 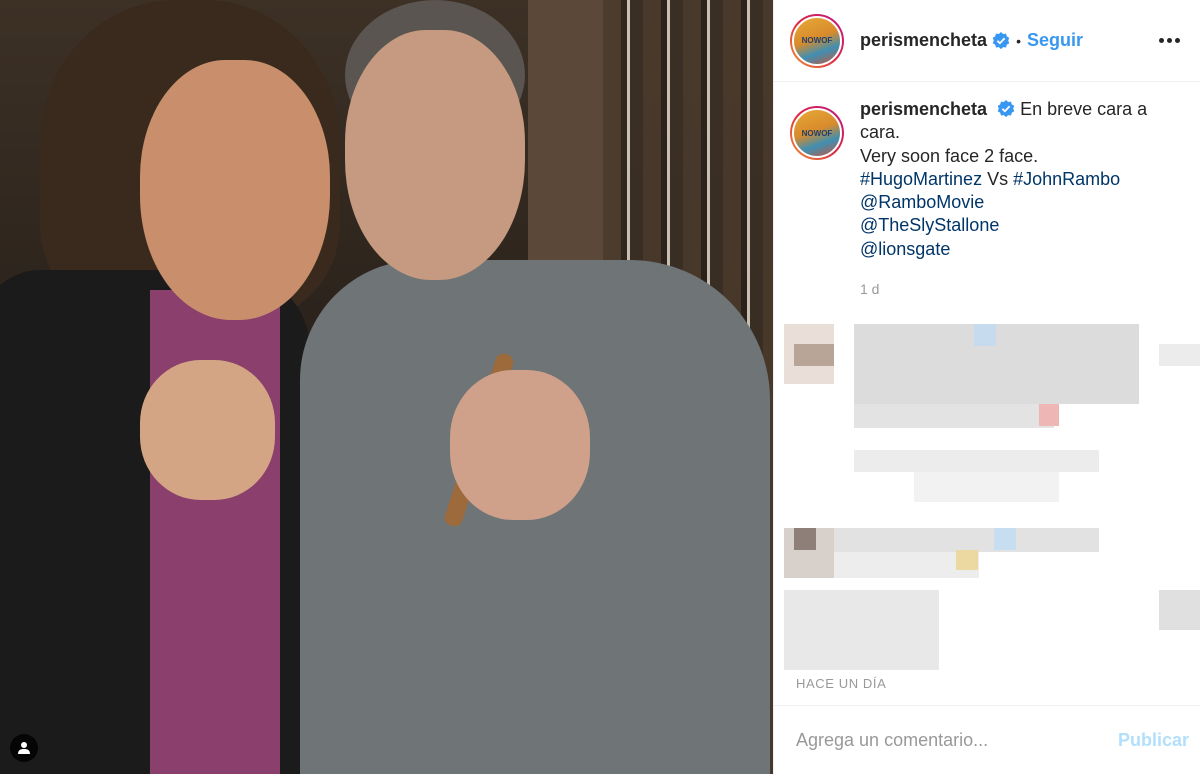 I want to click on photo-fist-left, so click(x=207, y=430).